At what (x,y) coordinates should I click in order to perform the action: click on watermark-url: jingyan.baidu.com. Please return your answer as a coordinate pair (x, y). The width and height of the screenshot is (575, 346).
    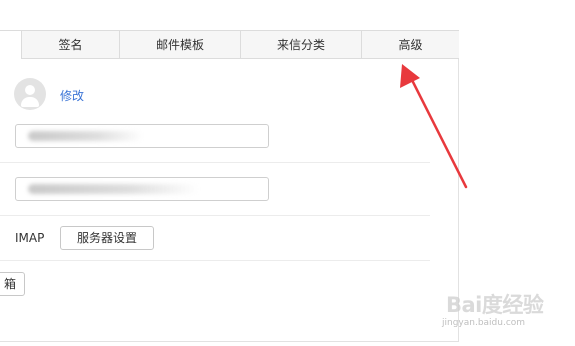
    Looking at the image, I should click on (484, 323).